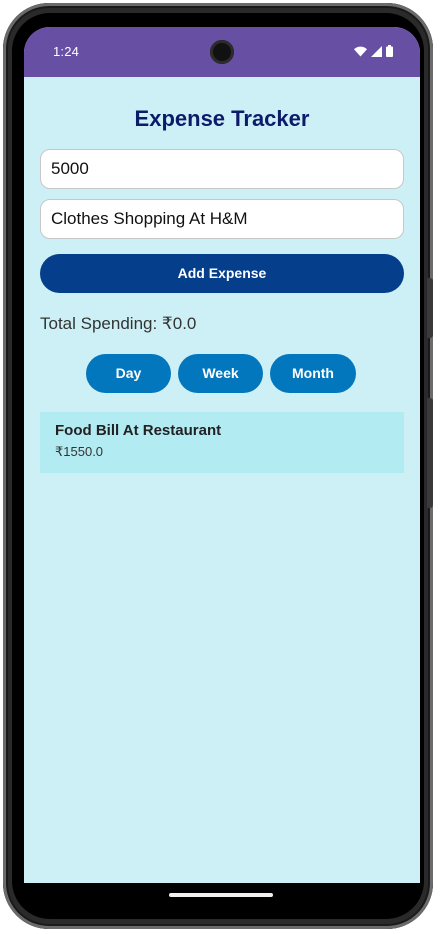 Image resolution: width=442 pixels, height=934 pixels. Describe the element at coordinates (430, 453) in the screenshot. I see `volume-button` at that location.